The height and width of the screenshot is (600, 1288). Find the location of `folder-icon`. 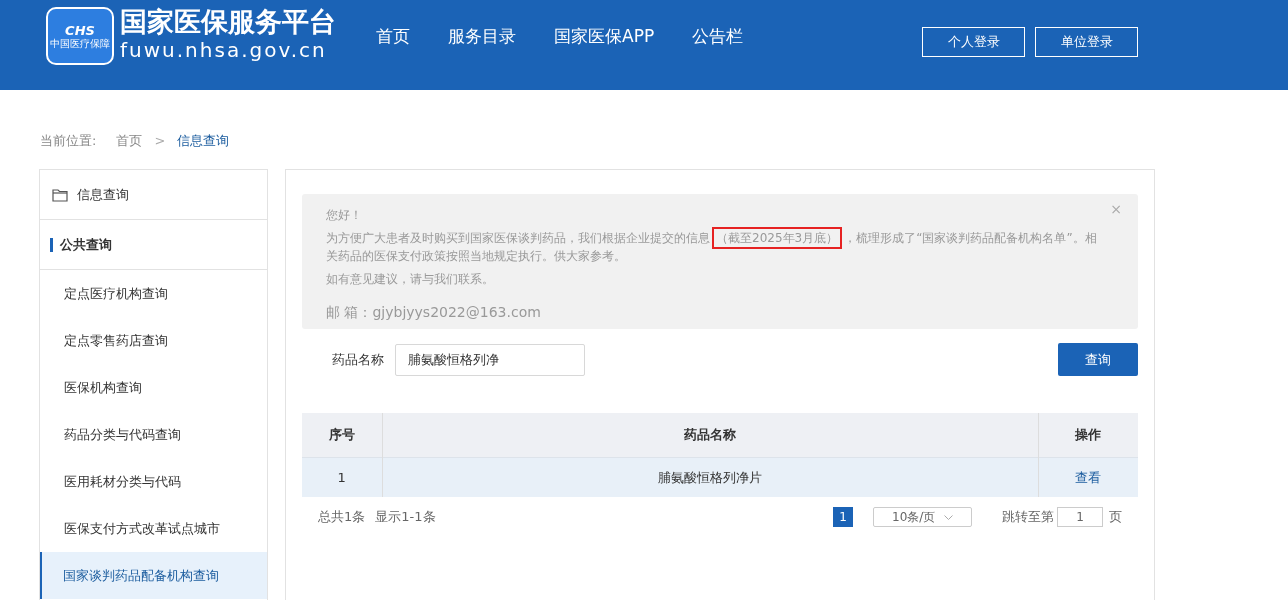

folder-icon is located at coordinates (60, 194).